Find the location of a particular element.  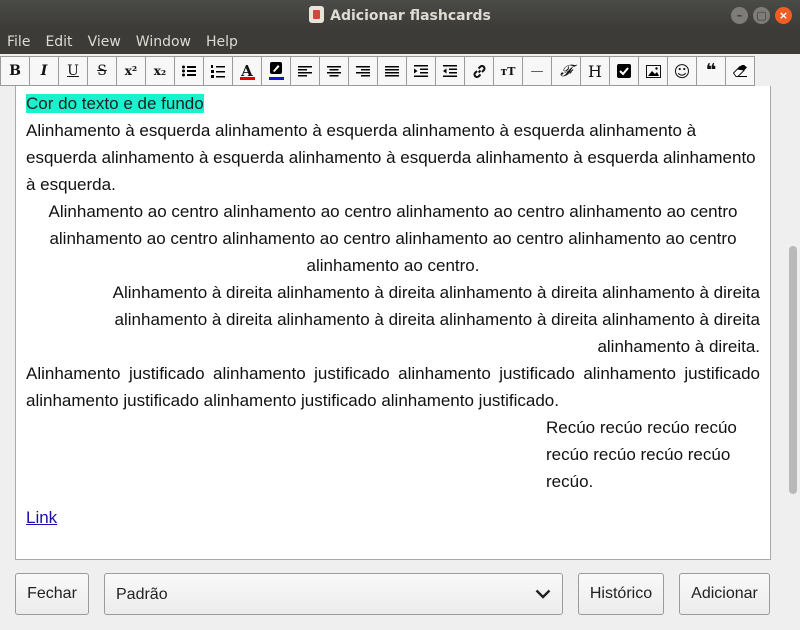

superscript-icon: x² is located at coordinates (131, 71).